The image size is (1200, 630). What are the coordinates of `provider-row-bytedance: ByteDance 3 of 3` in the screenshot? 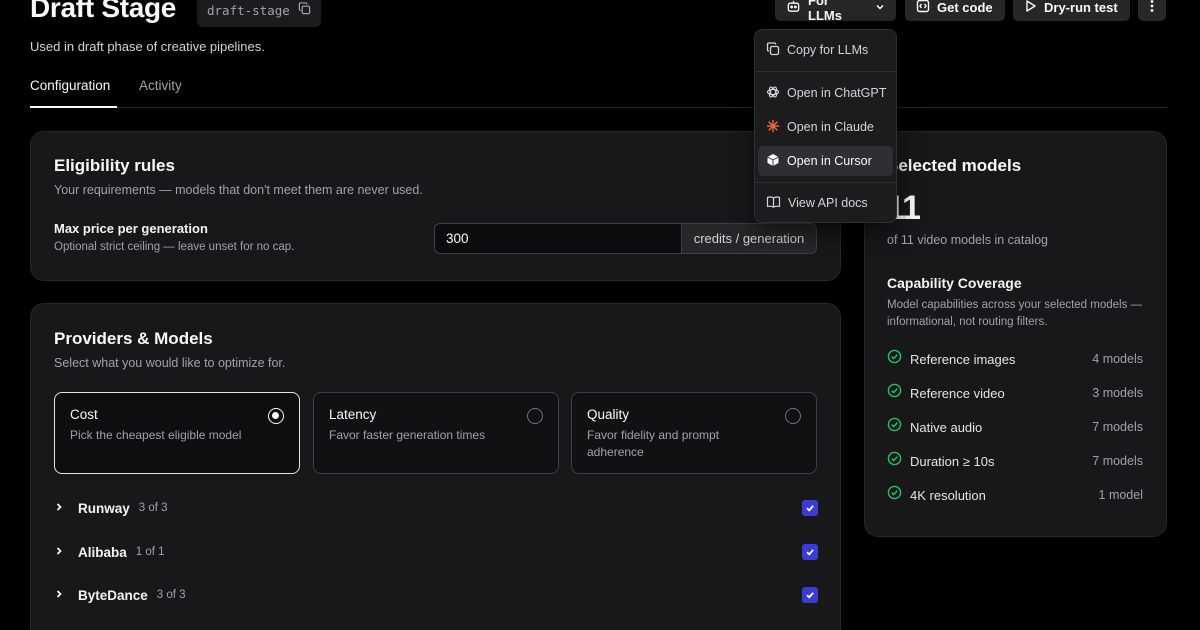 It's located at (436, 595).